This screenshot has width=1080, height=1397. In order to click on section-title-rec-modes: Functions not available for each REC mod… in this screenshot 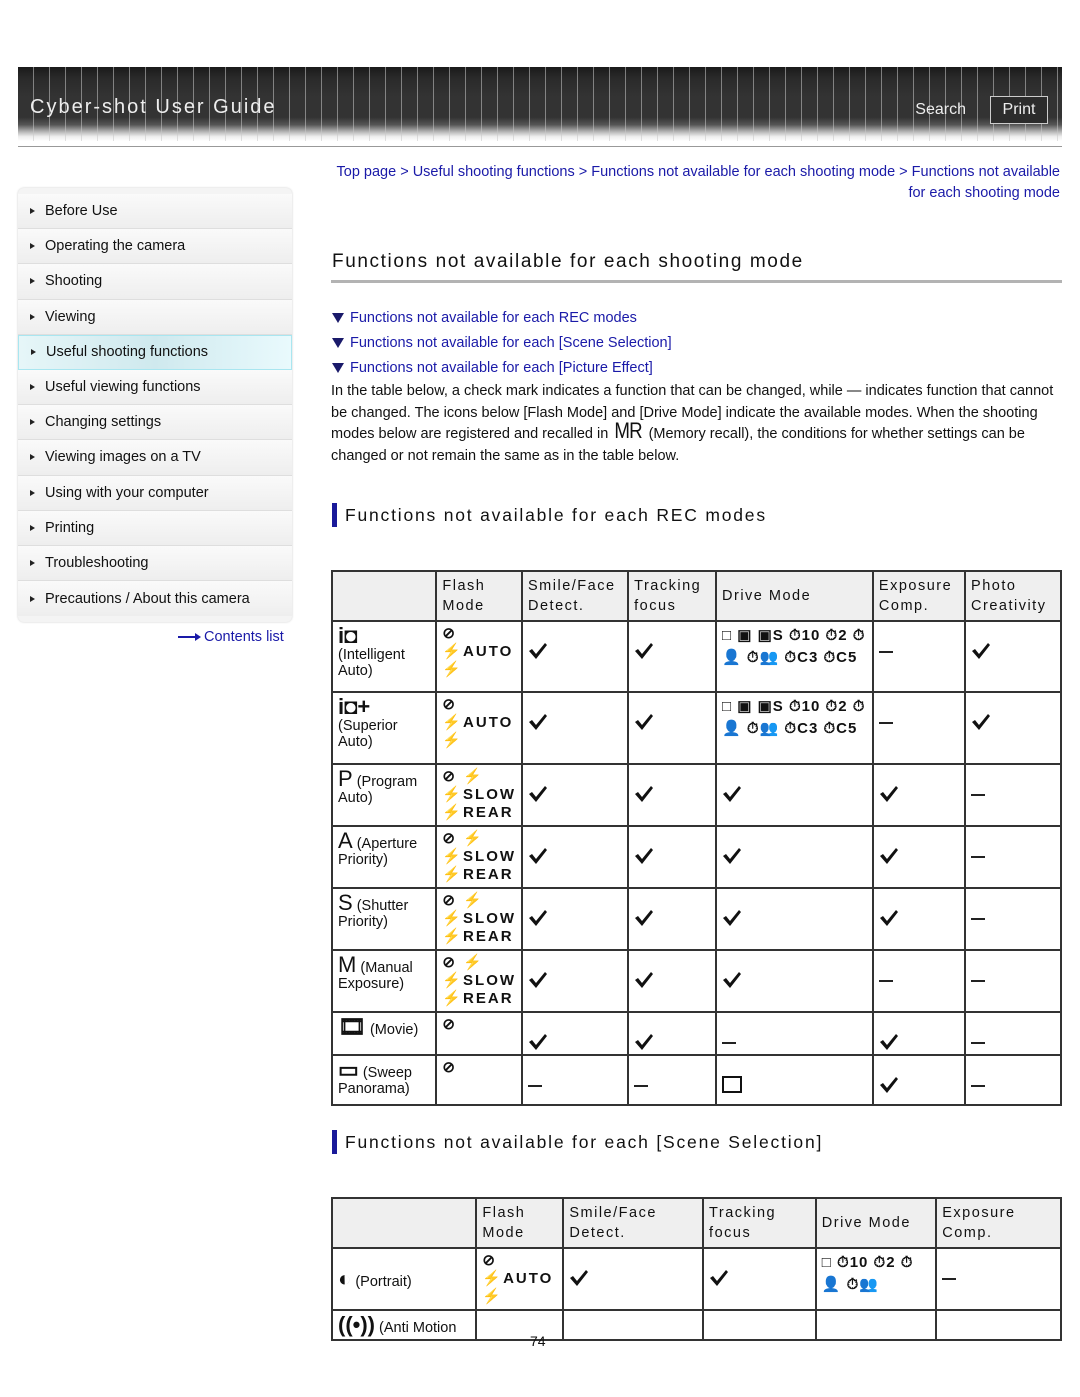, I will do `click(549, 515)`.